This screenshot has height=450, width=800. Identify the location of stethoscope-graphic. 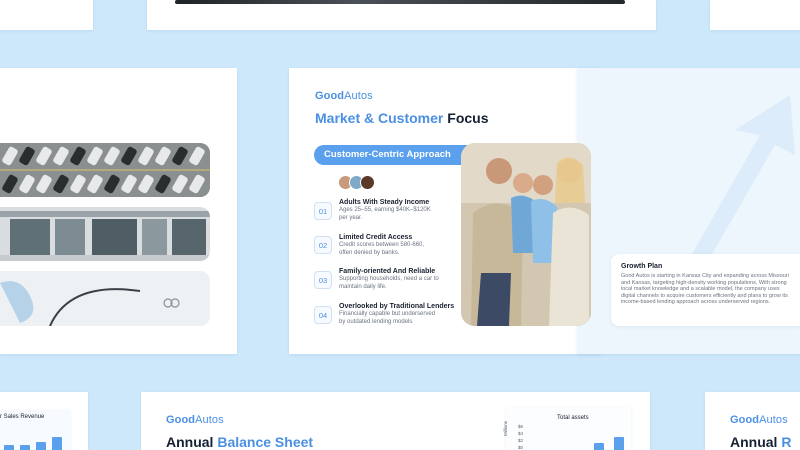
(105, 298).